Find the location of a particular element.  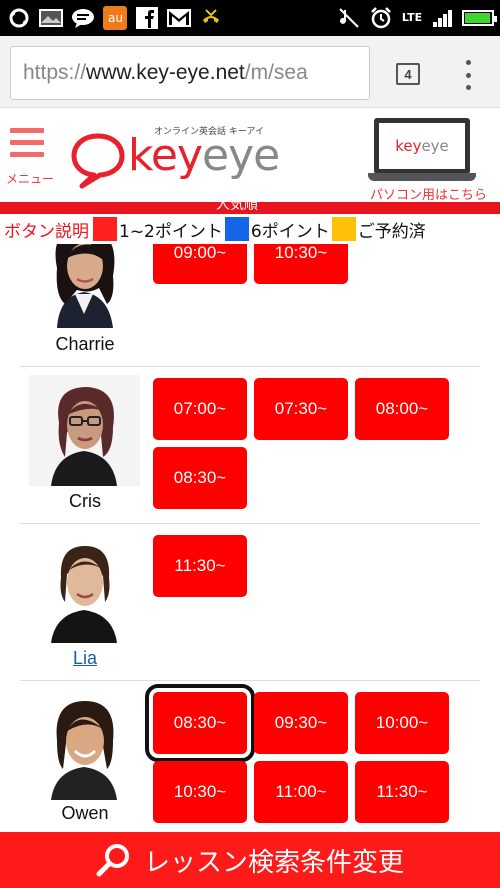

laptop-base is located at coordinates (422, 177).